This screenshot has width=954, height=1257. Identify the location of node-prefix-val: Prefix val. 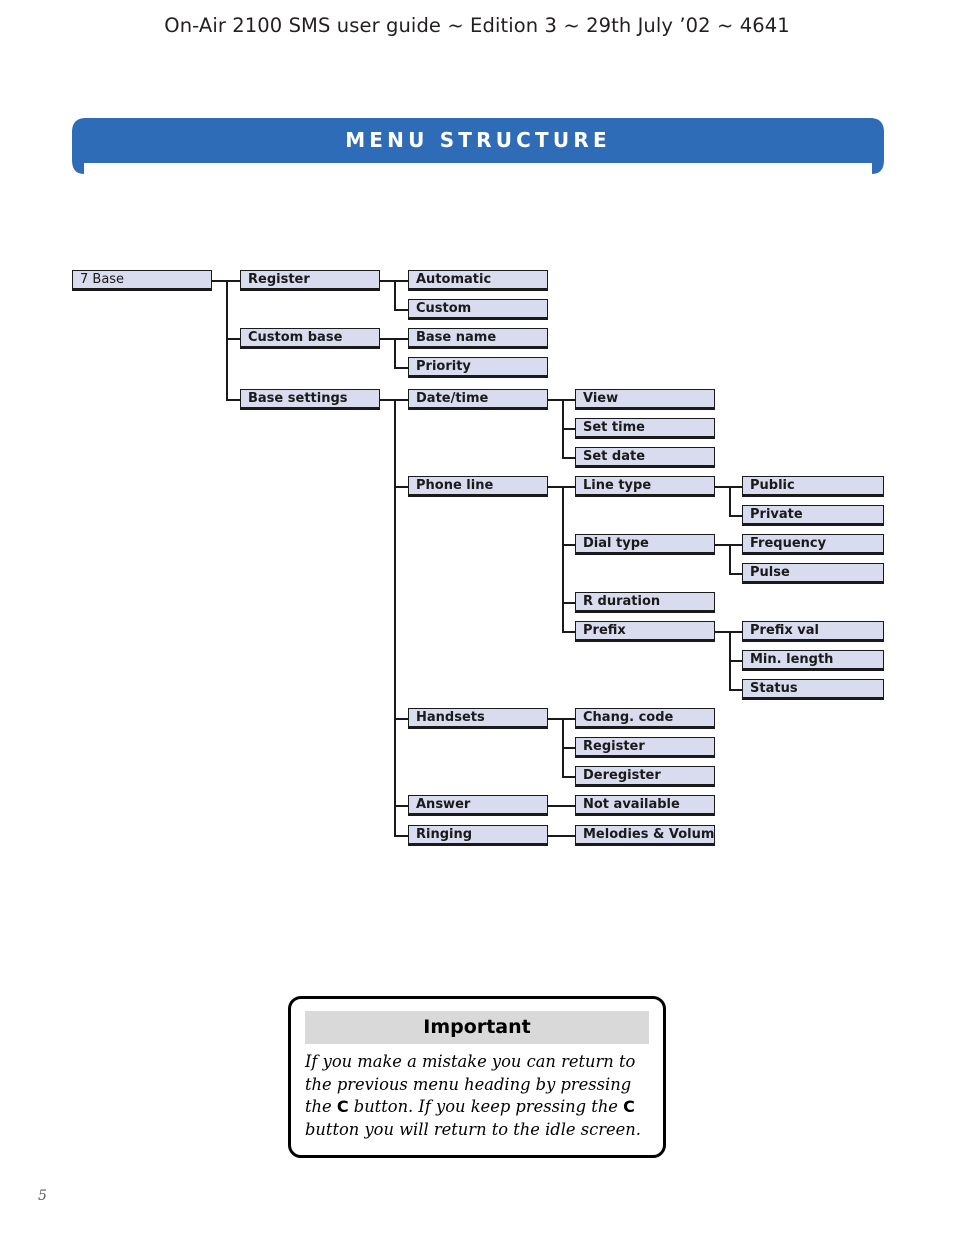
(813, 631).